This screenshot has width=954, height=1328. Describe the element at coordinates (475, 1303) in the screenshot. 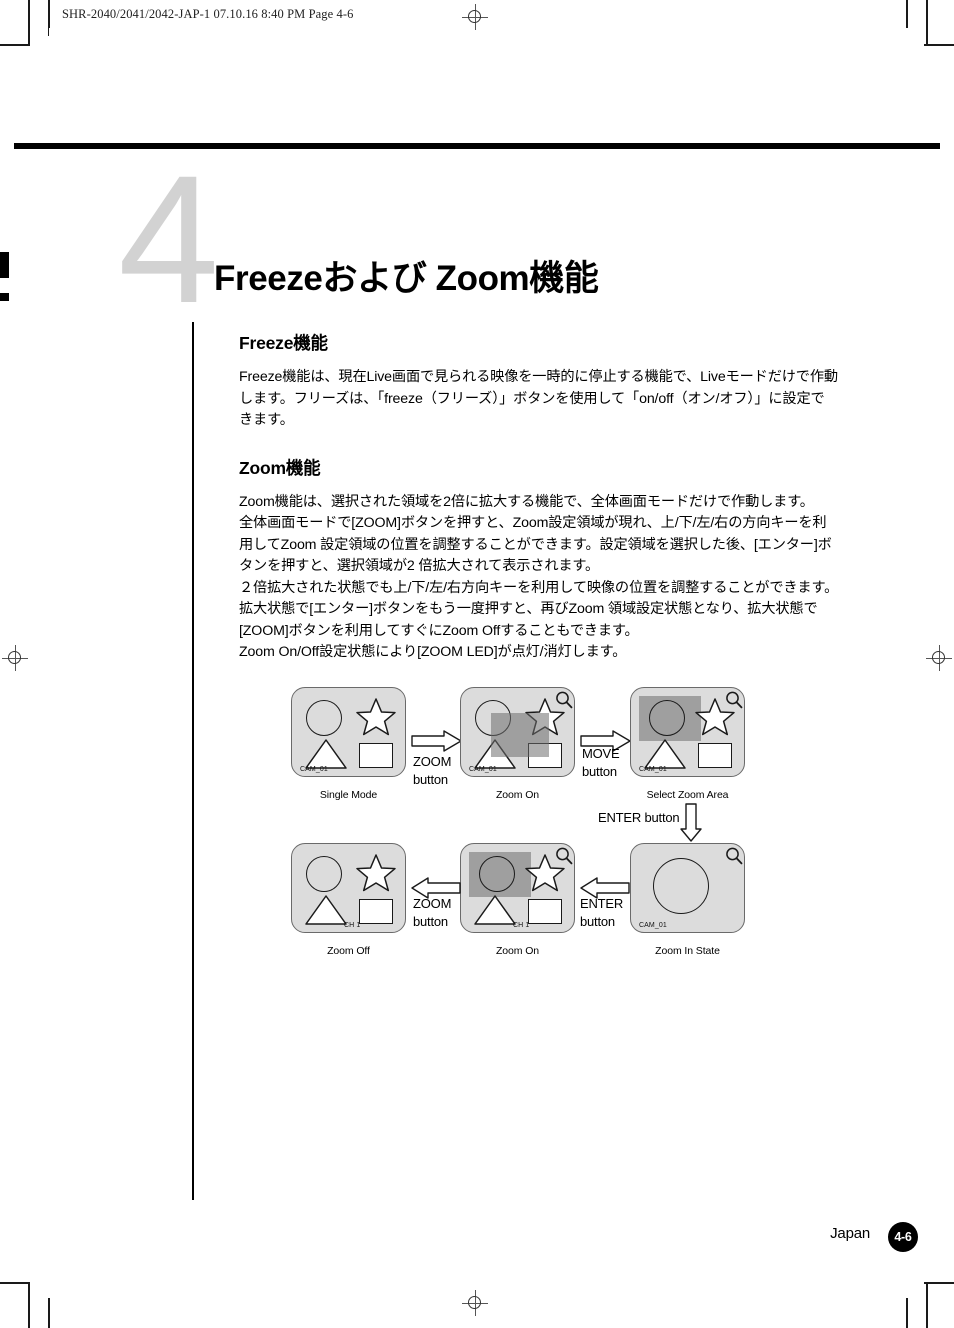

I see `registration-mark-bottom` at that location.